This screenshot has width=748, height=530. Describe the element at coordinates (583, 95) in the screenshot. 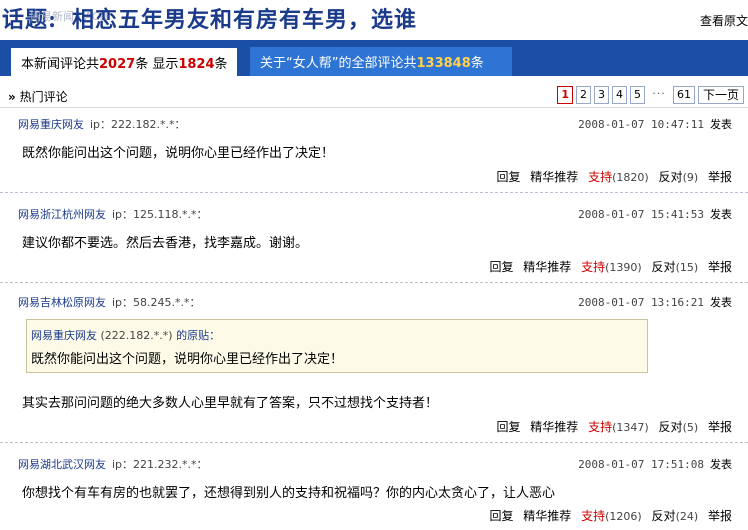

I see `page-2: 2` at that location.